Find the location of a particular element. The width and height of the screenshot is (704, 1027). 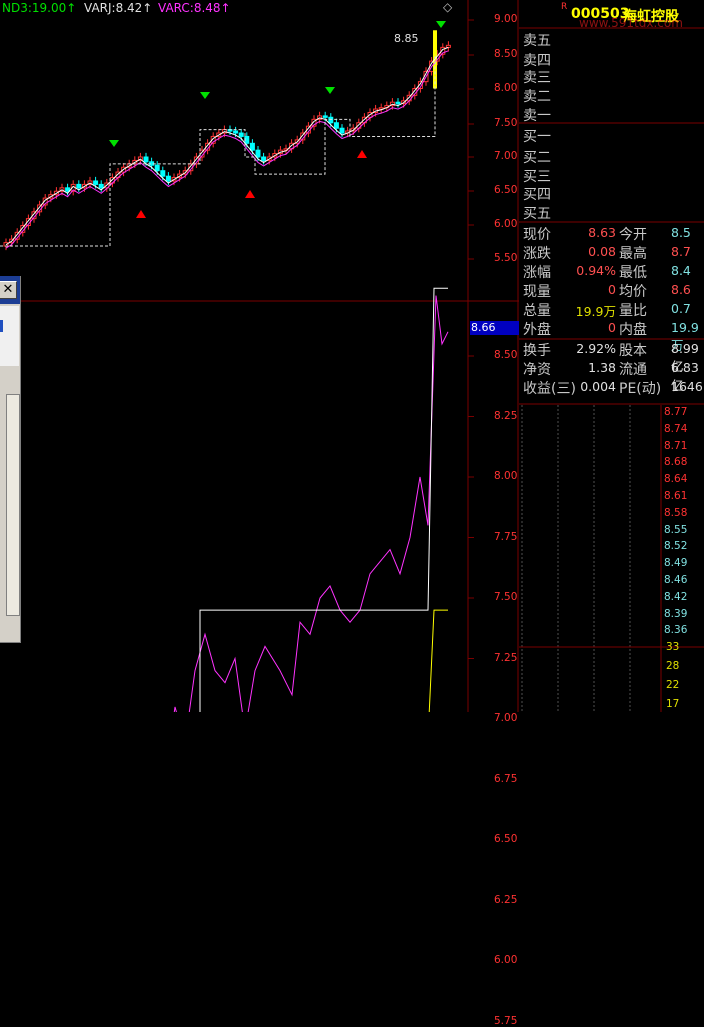

orderbook-level: 卖一 is located at coordinates (537, 116).